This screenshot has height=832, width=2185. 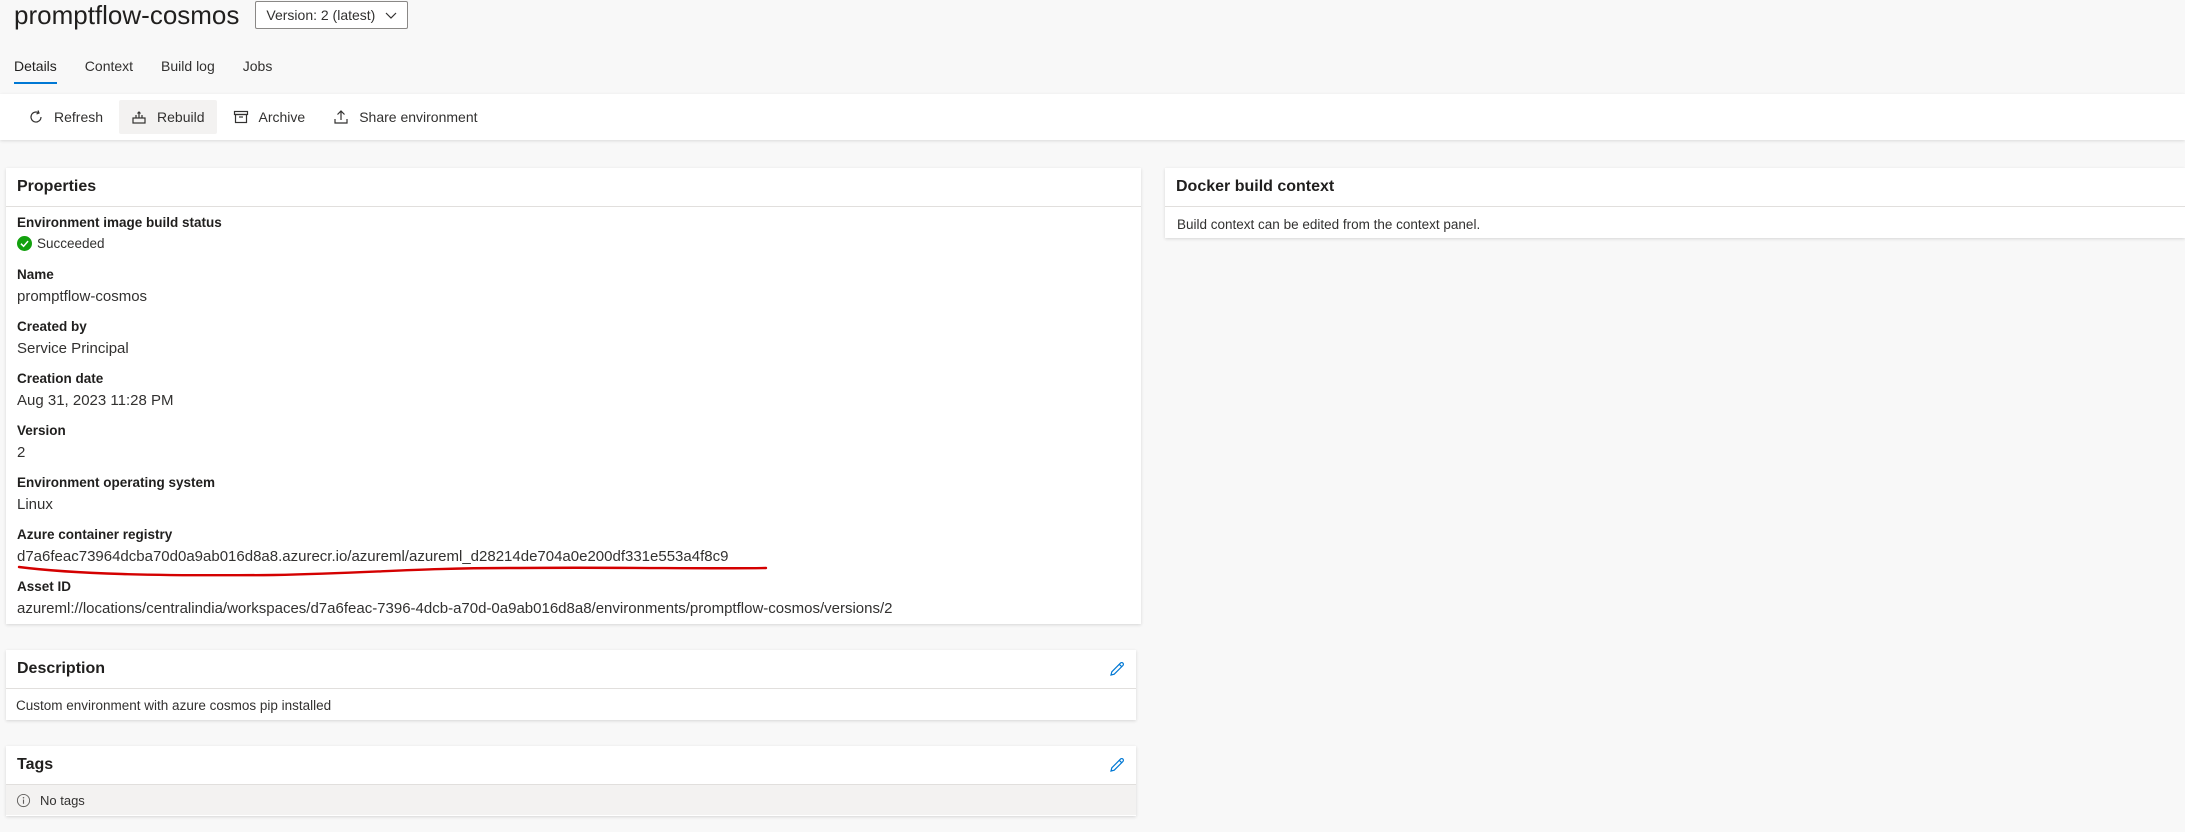 I want to click on docker-header: Docker build context, so click(x=1675, y=187).